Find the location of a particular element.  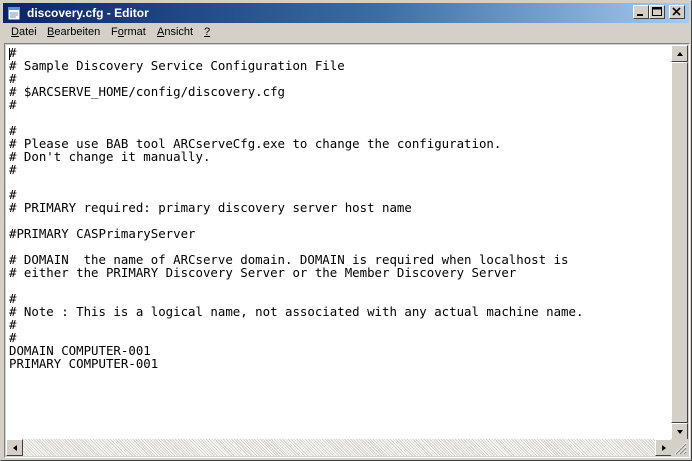

menu-bar: Datei Bearbeiten Format Ansicht ? is located at coordinates (346, 33).